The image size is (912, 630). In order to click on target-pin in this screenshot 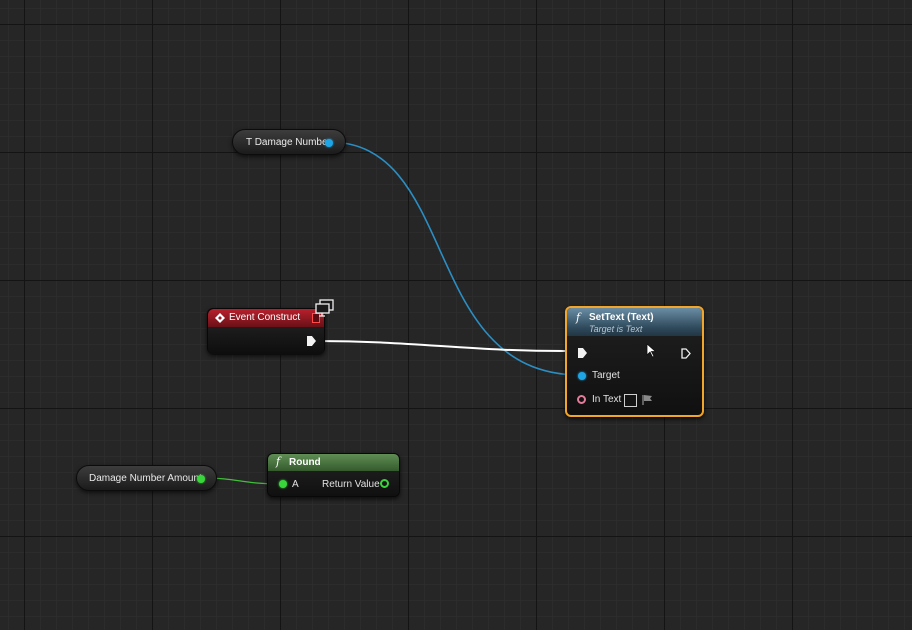, I will do `click(582, 376)`.